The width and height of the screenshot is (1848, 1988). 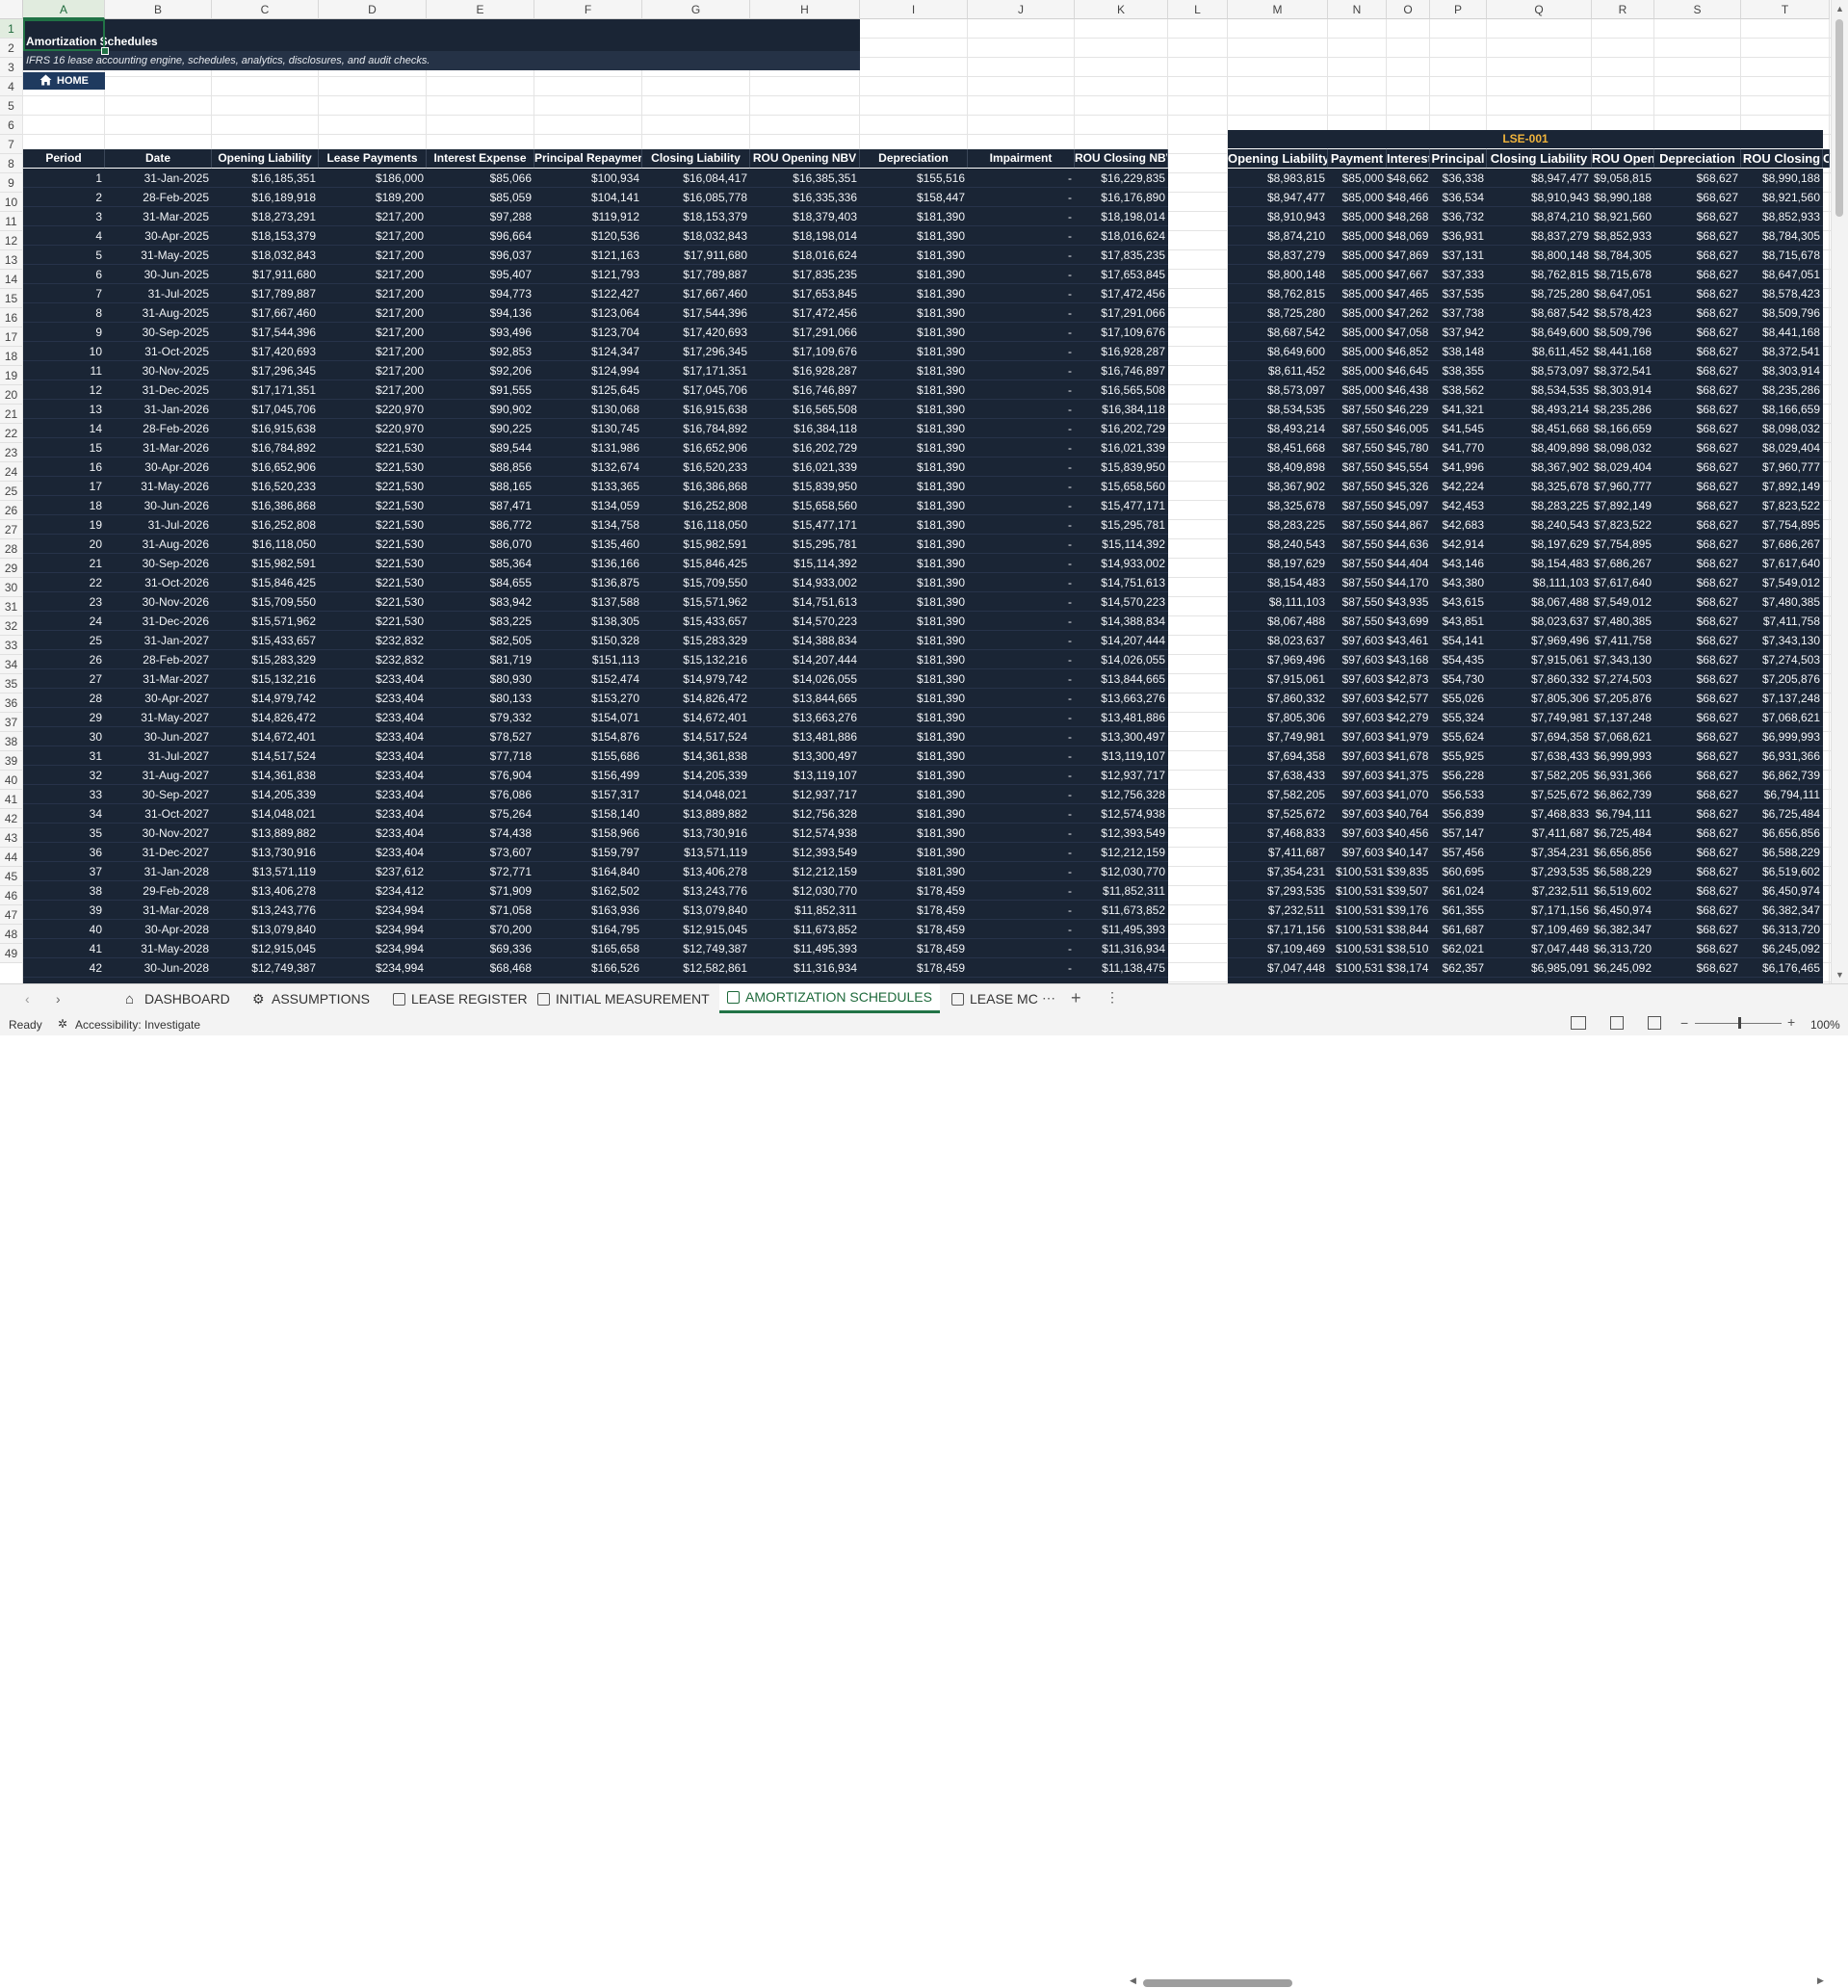 What do you see at coordinates (11, 163) in the screenshot?
I see `row-header: 8` at bounding box center [11, 163].